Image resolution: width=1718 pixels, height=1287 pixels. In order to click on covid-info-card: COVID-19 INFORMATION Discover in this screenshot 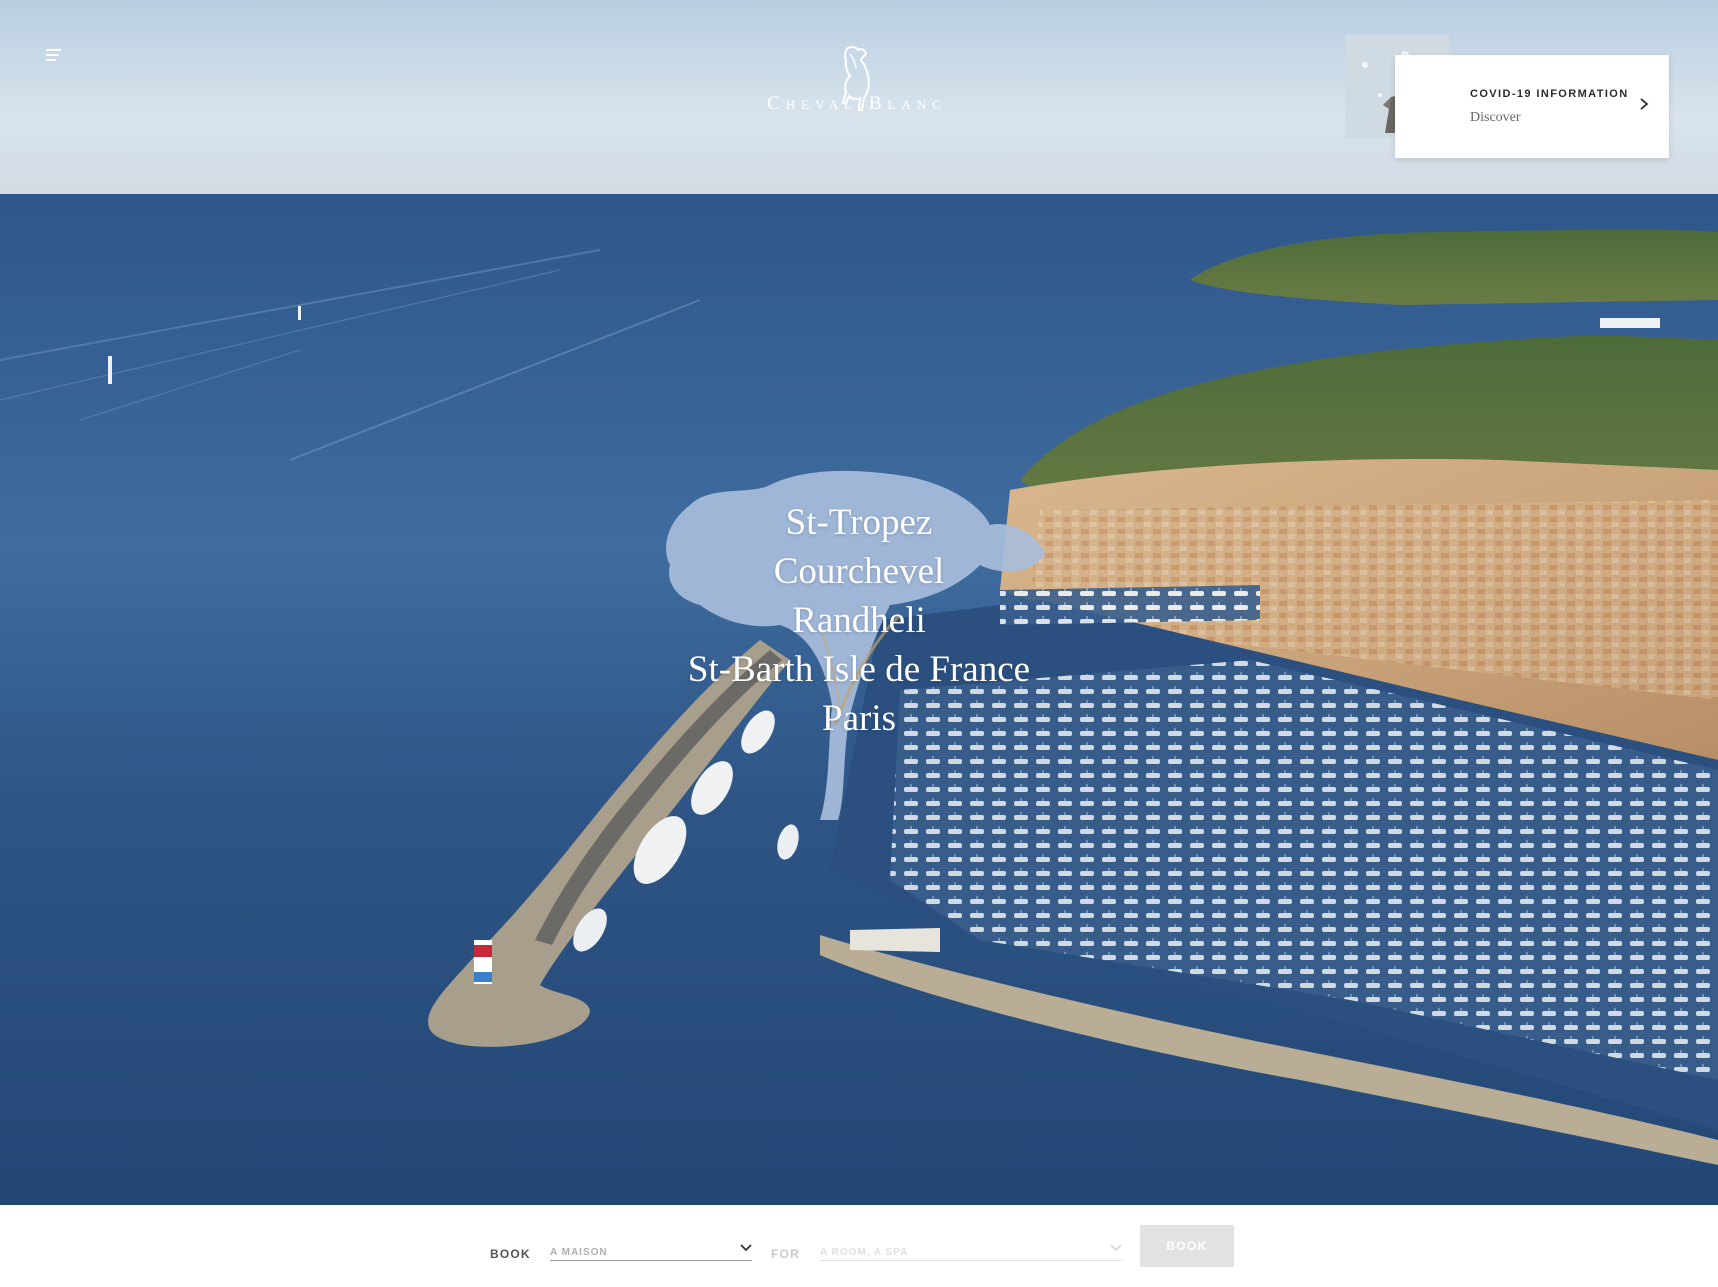, I will do `click(1532, 106)`.